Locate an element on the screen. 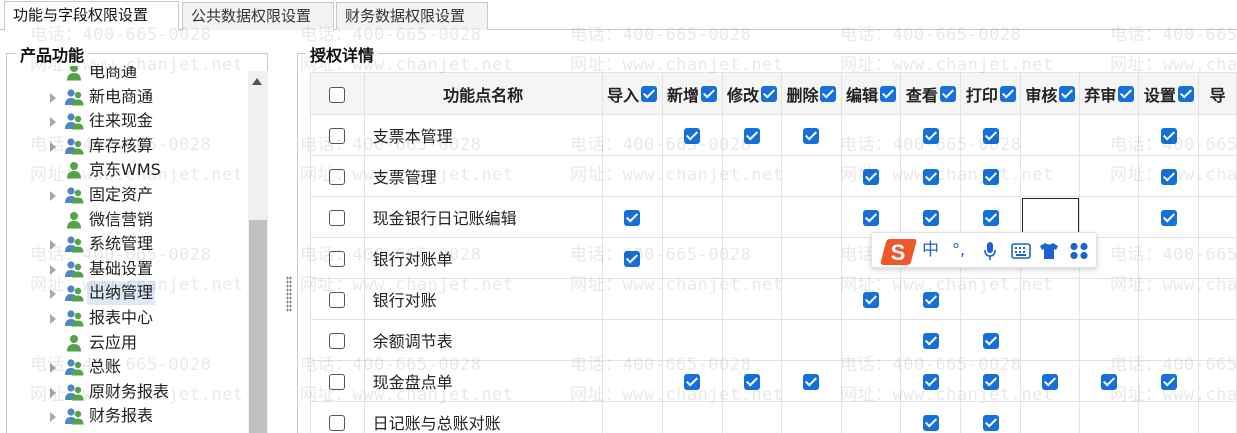  tab-public-data-permissions: 公共数据权限设置 is located at coordinates (258, 16).